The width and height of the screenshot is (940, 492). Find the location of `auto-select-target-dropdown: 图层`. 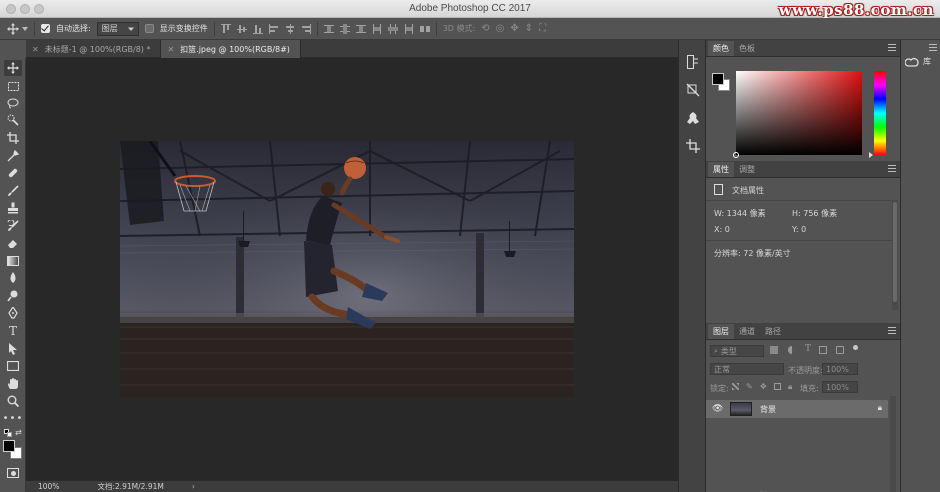

auto-select-target-dropdown: 图层 is located at coordinates (117, 28).